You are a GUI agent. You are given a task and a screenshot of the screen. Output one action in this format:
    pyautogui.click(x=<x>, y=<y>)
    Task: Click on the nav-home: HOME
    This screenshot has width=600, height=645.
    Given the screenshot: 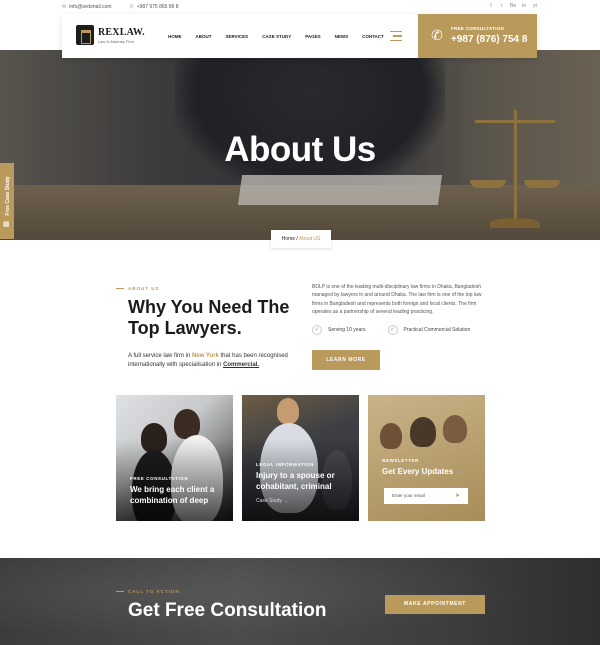 What is the action you would take?
    pyautogui.click(x=175, y=36)
    